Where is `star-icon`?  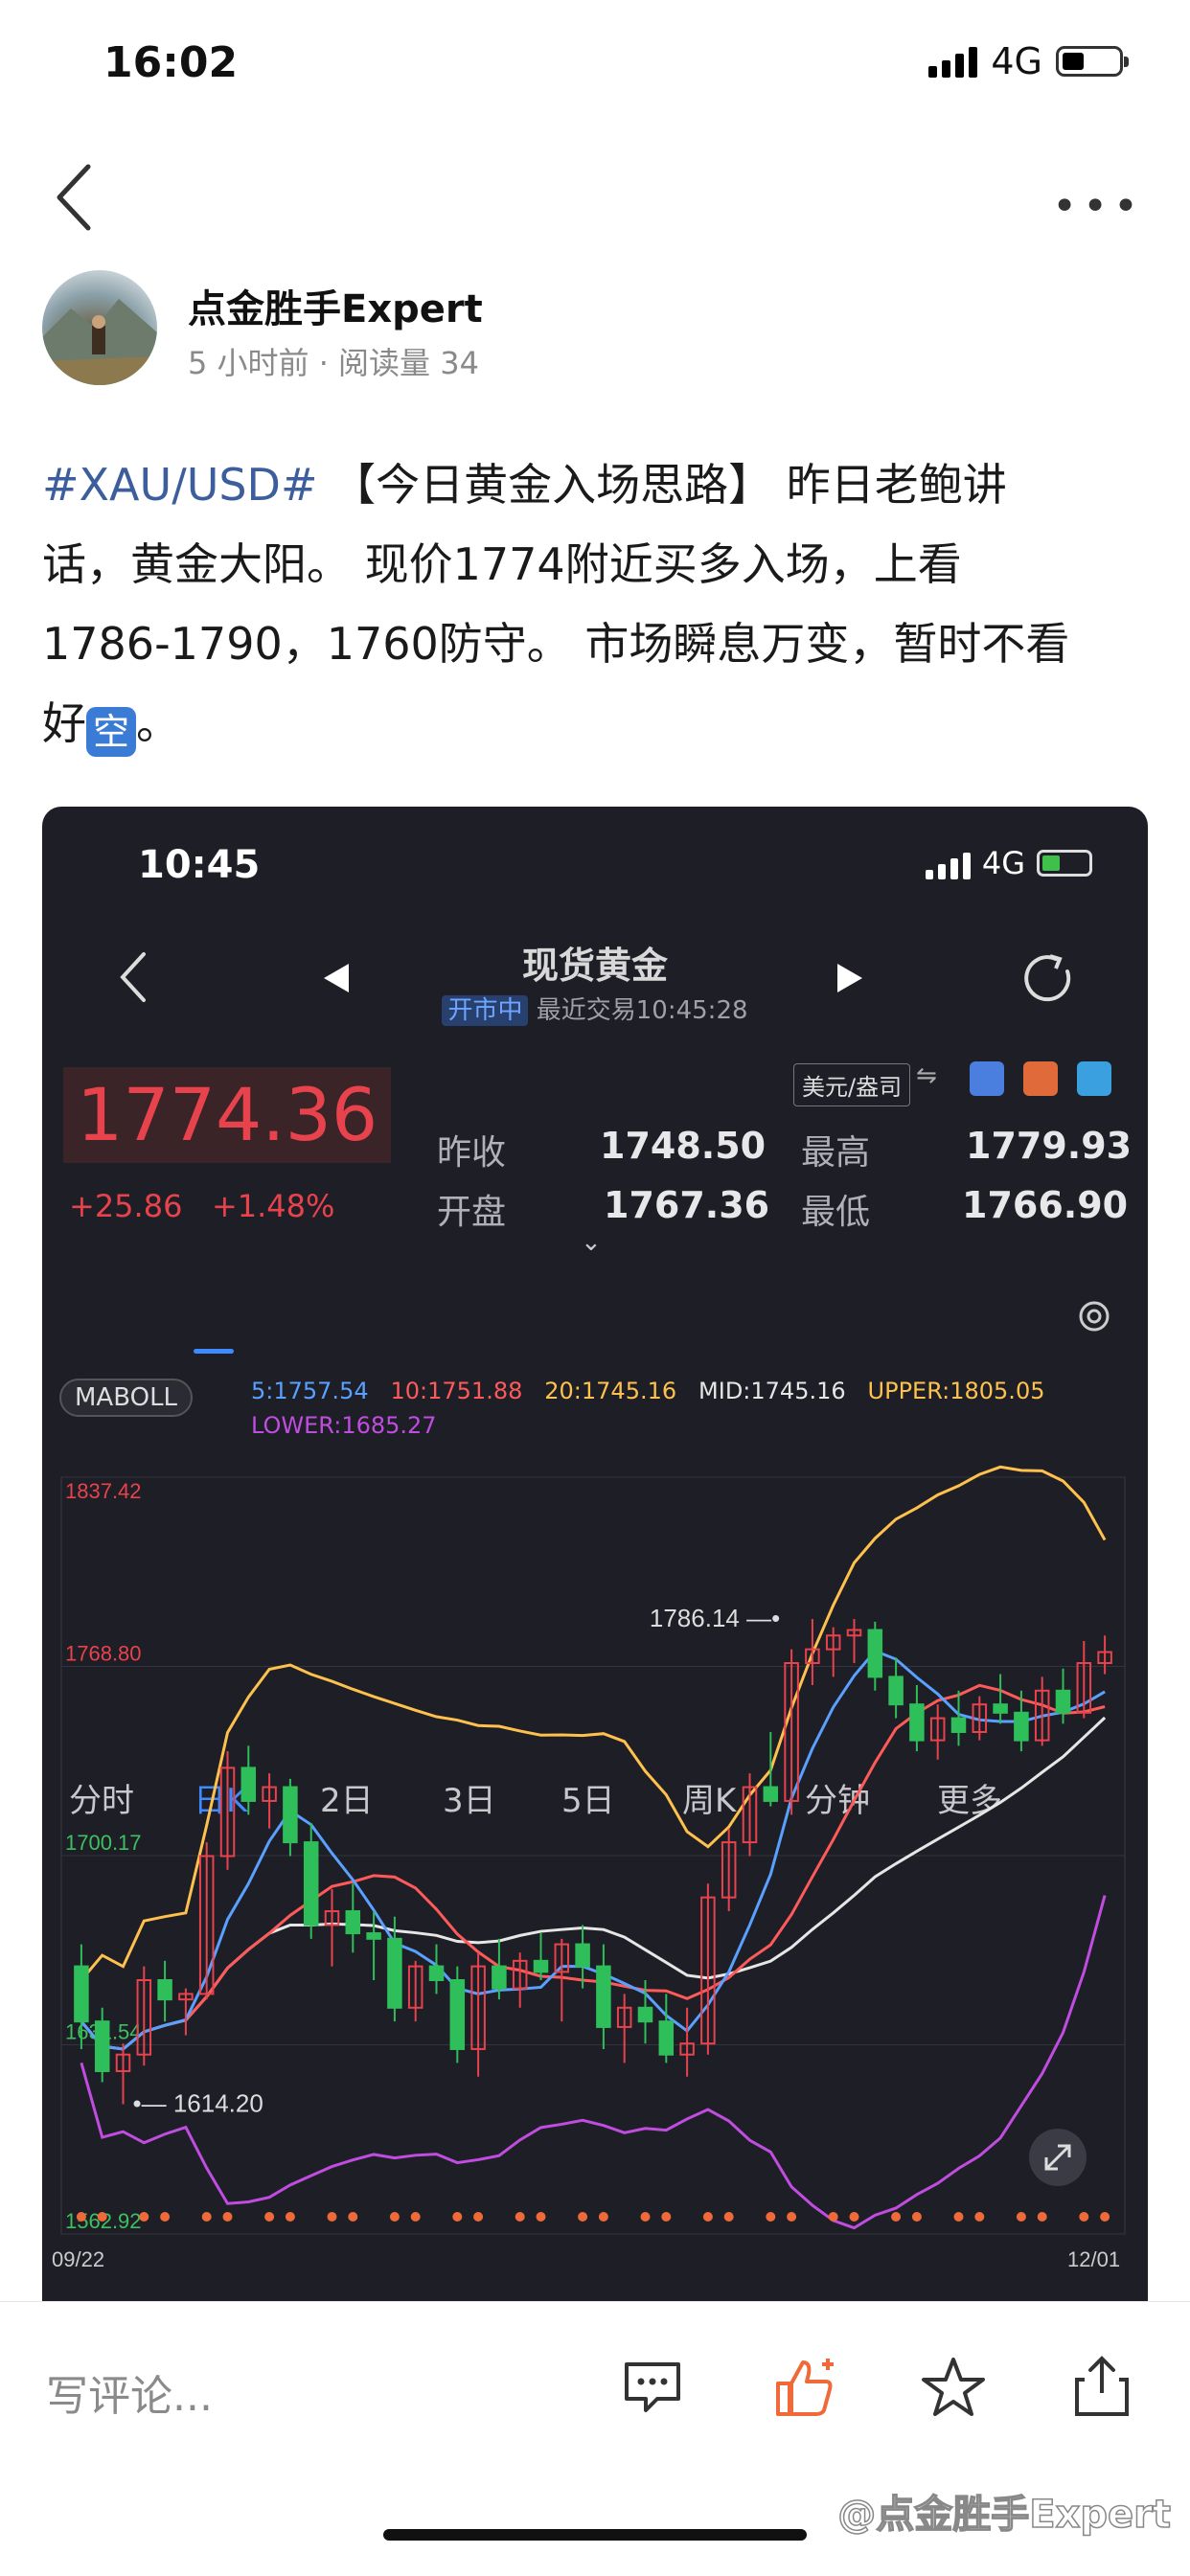 star-icon is located at coordinates (953, 2388).